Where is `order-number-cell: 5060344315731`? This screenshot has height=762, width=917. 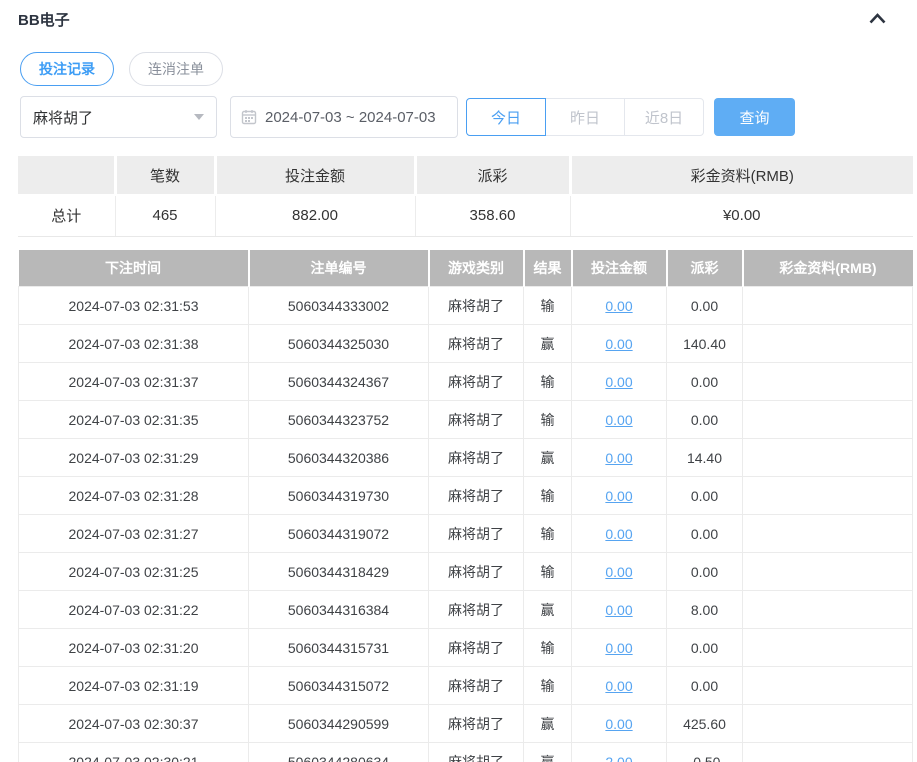 order-number-cell: 5060344315731 is located at coordinates (338, 647).